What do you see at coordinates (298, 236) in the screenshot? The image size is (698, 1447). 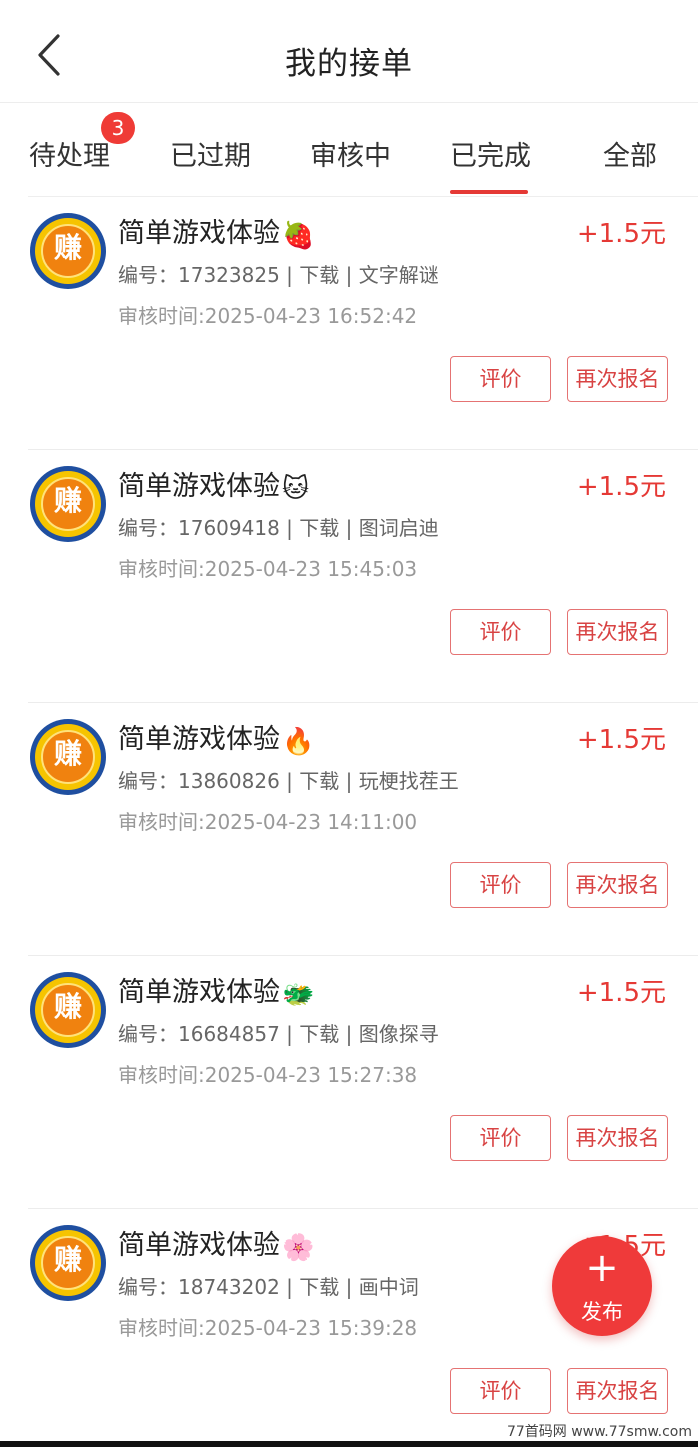 I see `strawberry-icon: 🍓` at bounding box center [298, 236].